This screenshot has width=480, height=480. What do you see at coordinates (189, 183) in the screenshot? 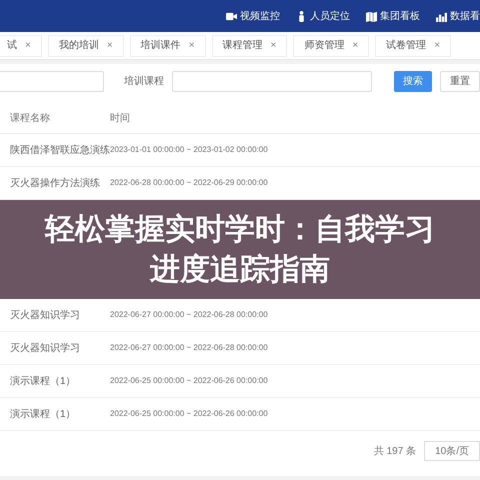
I see `table-cell: 2022-06-28 00:00:00 ~ 2022-06-29 00:00:00` at bounding box center [189, 183].